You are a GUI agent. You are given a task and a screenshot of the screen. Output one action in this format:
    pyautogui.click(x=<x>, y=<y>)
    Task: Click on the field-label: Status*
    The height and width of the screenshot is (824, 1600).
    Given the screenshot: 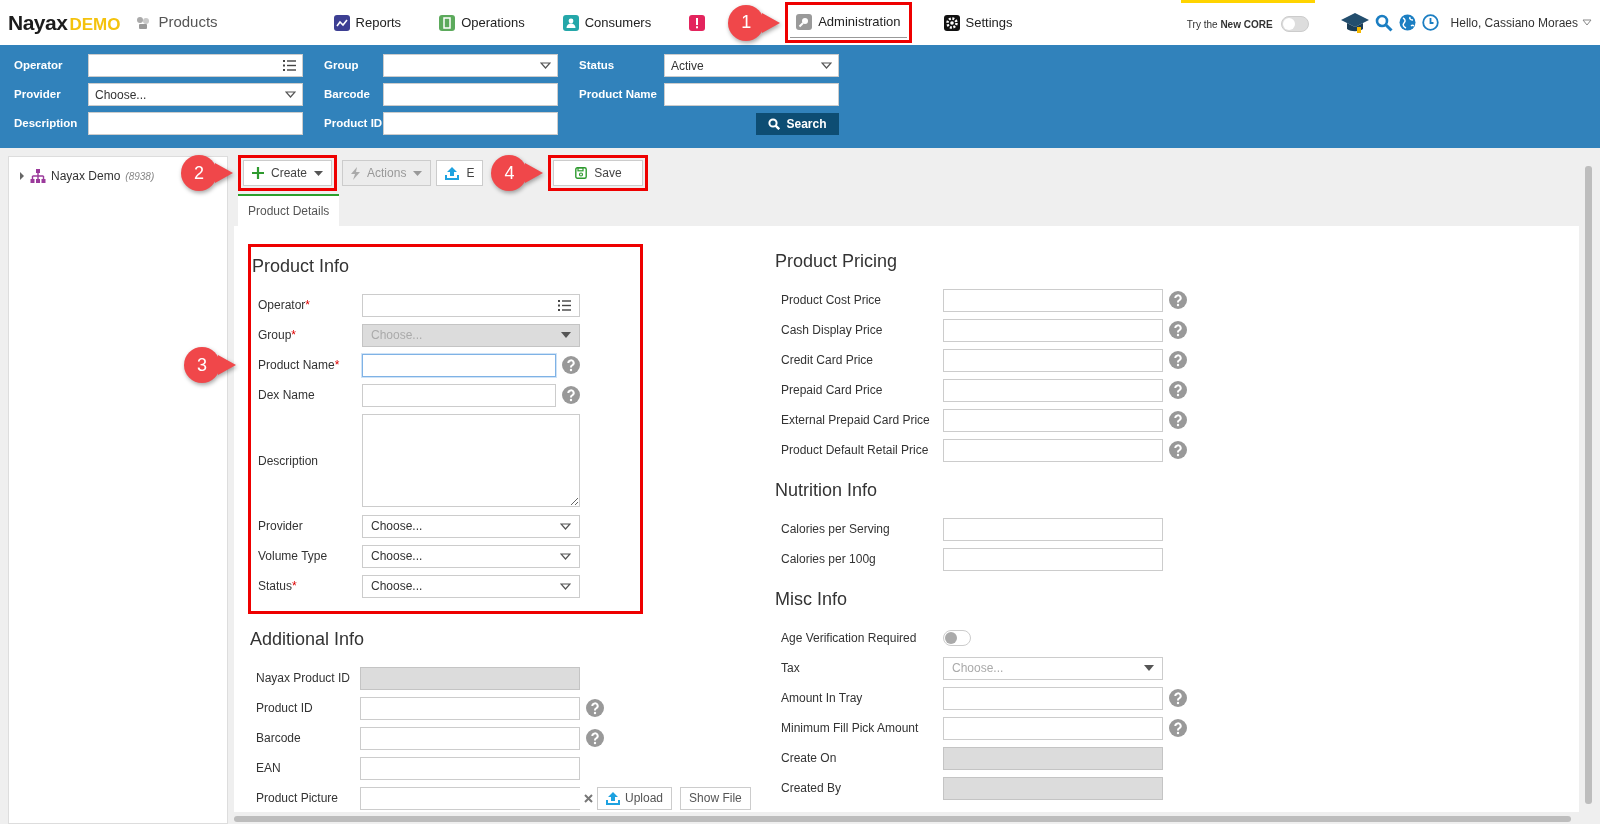 What is the action you would take?
    pyautogui.click(x=278, y=586)
    